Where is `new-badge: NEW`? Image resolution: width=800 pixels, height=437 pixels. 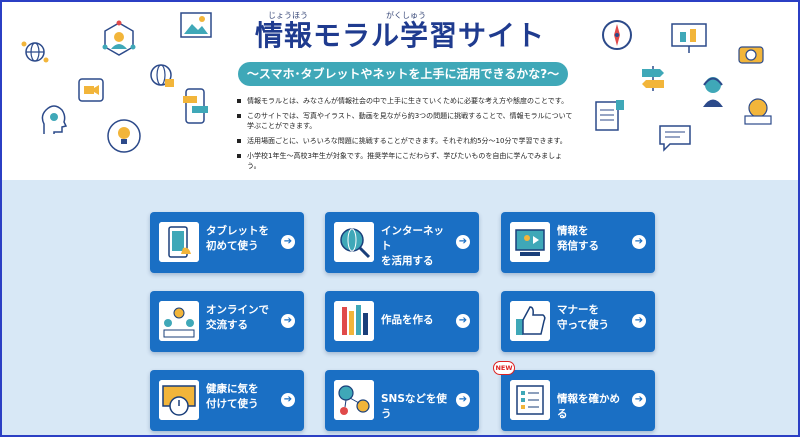
new-badge: NEW is located at coordinates (504, 368).